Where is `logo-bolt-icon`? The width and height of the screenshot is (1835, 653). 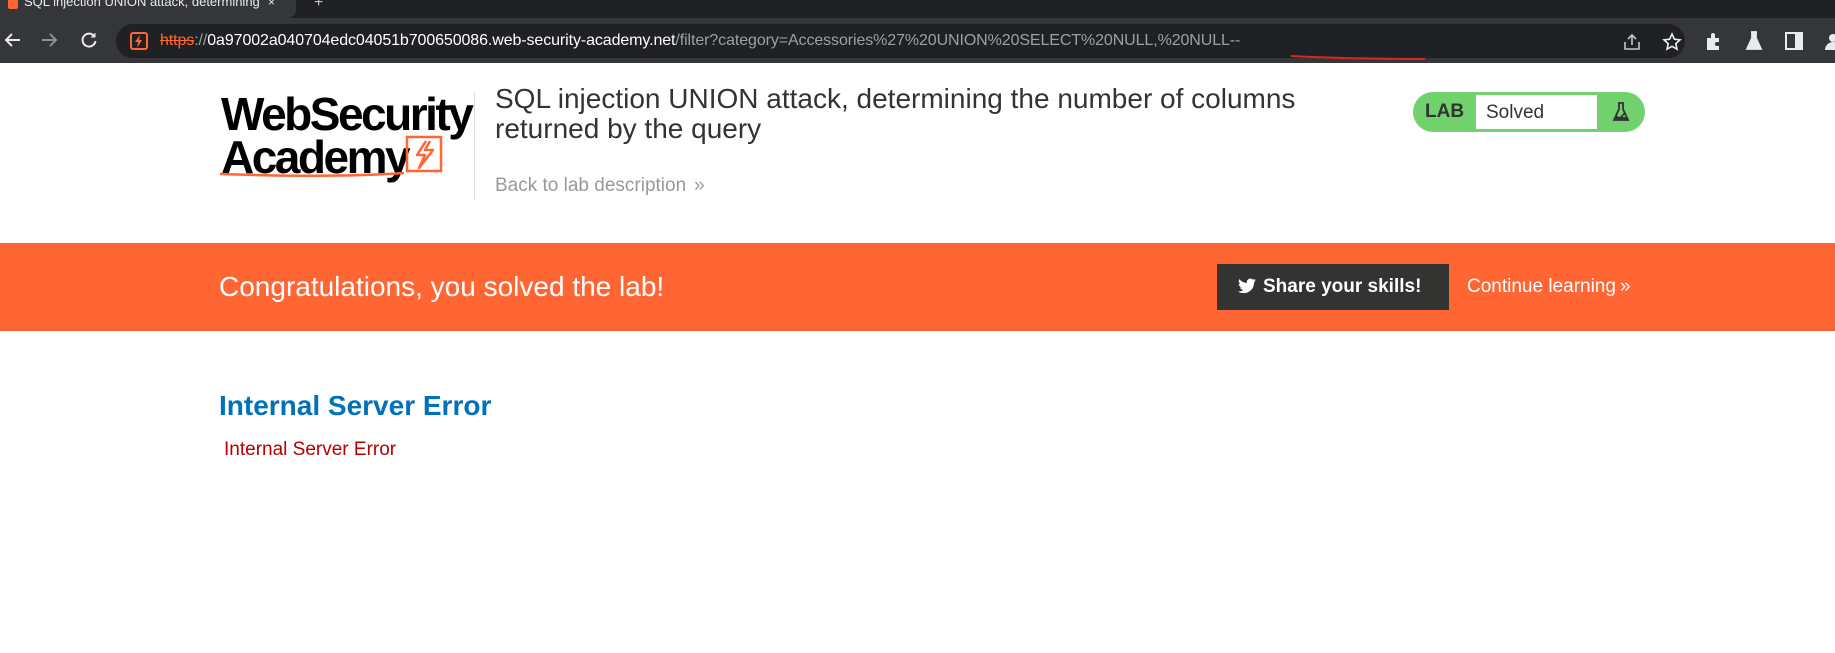
logo-bolt-icon is located at coordinates (331, 156).